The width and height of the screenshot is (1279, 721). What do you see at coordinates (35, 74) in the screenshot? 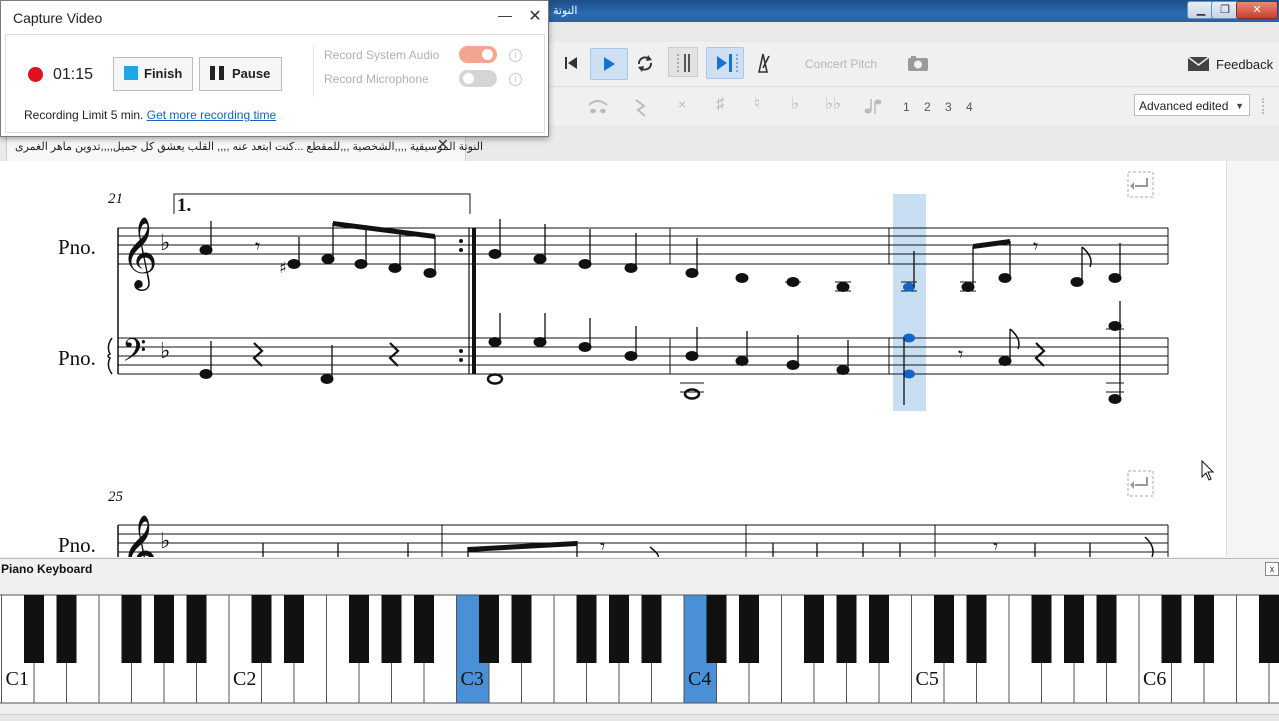
I see `recording-indicator-icon` at bounding box center [35, 74].